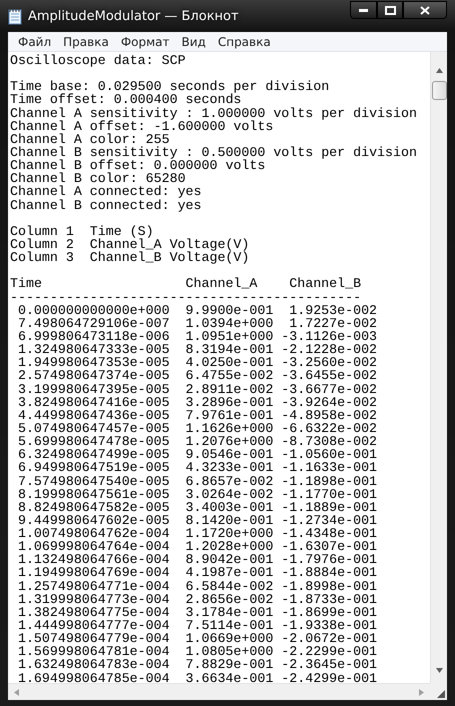 The height and width of the screenshot is (706, 455). What do you see at coordinates (230, 612) in the screenshot?
I see `table-cell: 3.1784e-001` at bounding box center [230, 612].